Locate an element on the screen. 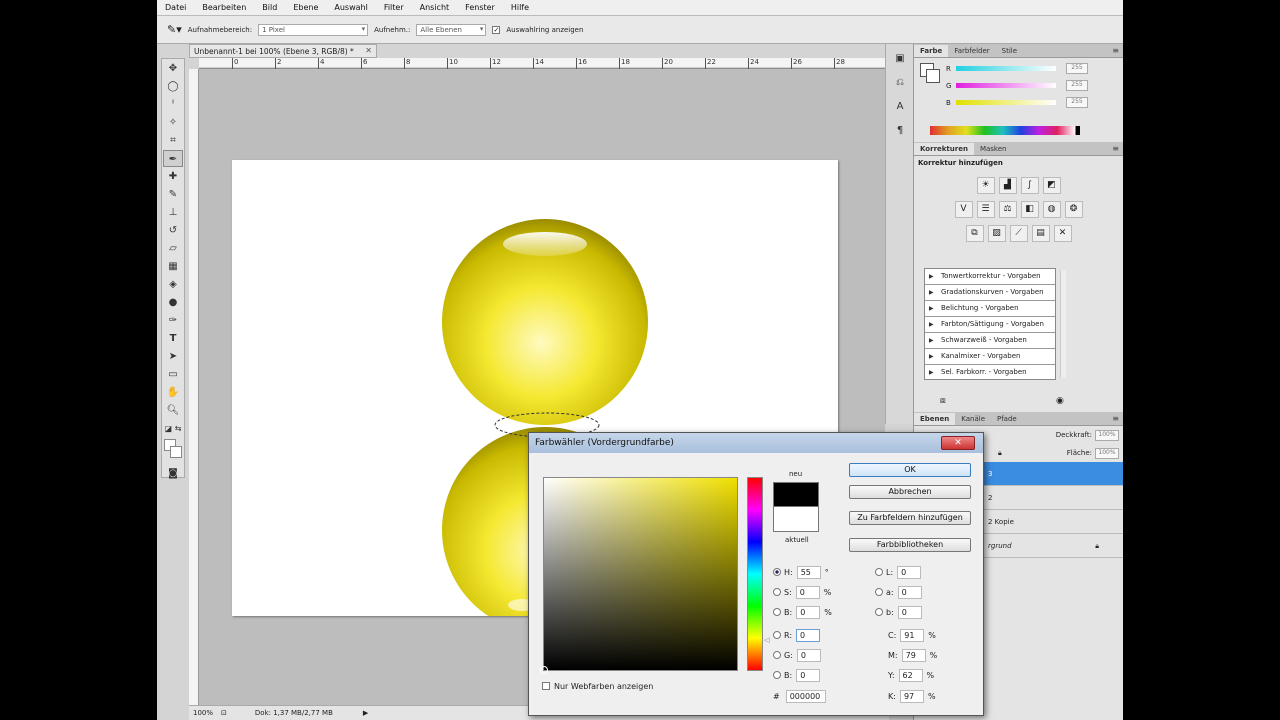 The height and width of the screenshot is (720, 1280). presets-scrollbar is located at coordinates (1063, 324).